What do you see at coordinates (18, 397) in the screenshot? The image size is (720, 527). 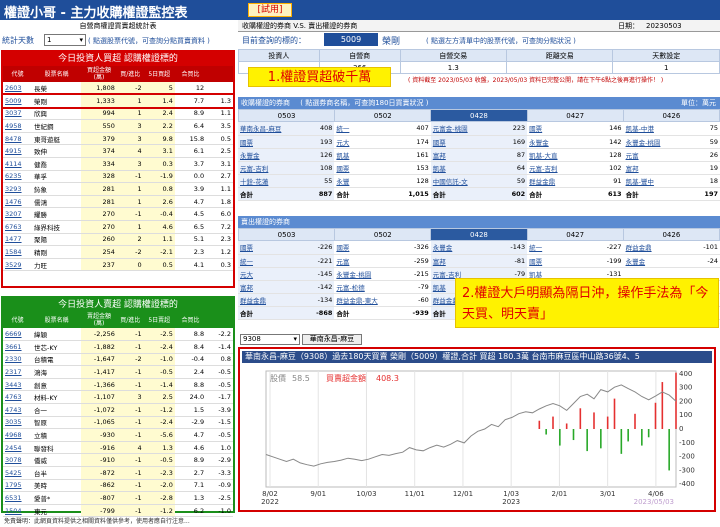 I see `stock-code-link: 4763` at bounding box center [18, 397].